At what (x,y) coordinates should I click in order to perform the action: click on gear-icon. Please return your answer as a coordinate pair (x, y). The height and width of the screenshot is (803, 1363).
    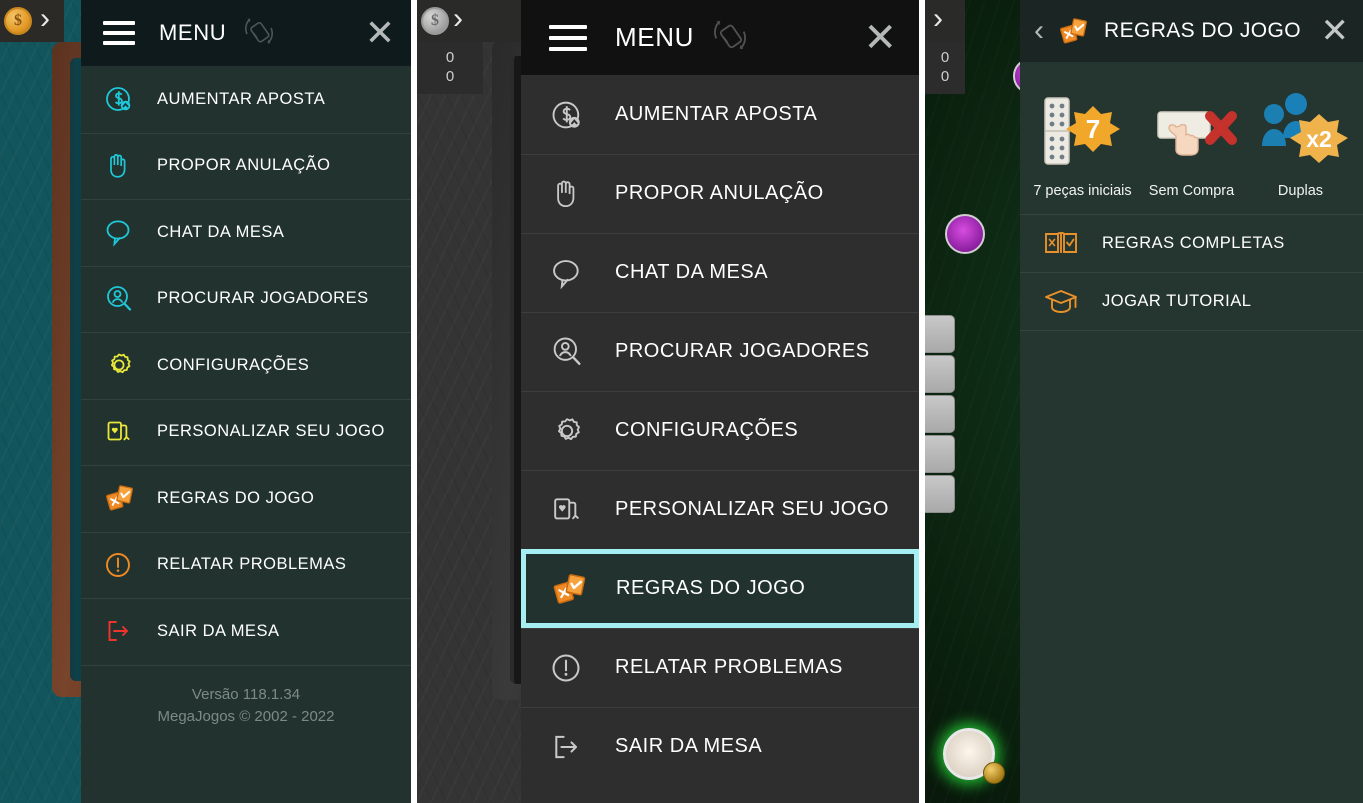
    Looking at the image, I should click on (126, 365).